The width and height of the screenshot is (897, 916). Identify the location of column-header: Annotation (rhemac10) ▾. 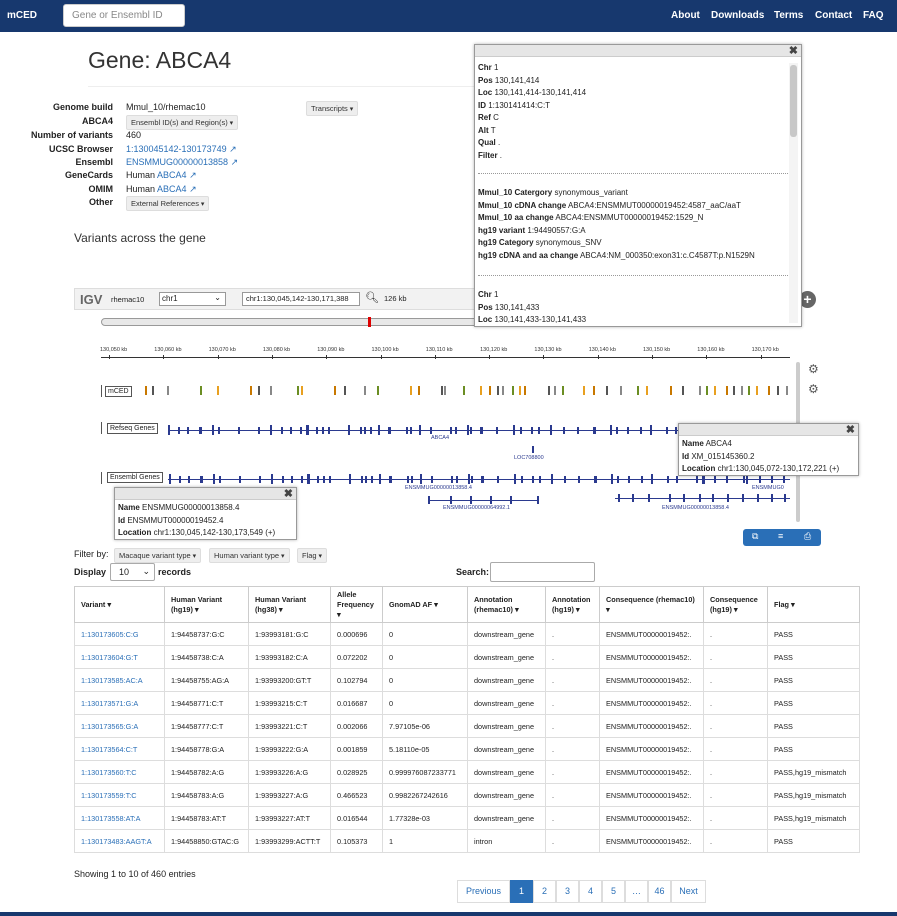
(506, 604).